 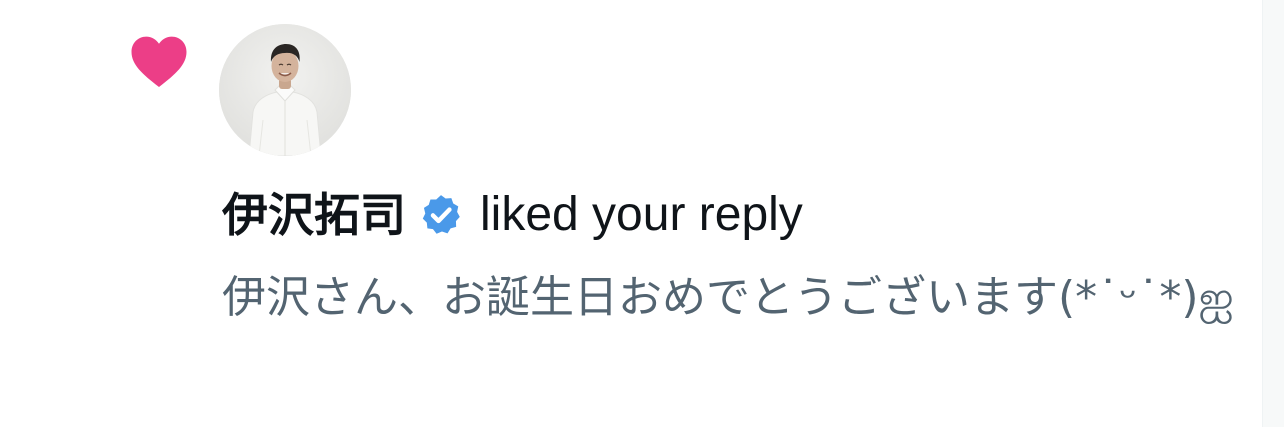 What do you see at coordinates (314, 215) in the screenshot?
I see `user-name: 伊沢拓司` at bounding box center [314, 215].